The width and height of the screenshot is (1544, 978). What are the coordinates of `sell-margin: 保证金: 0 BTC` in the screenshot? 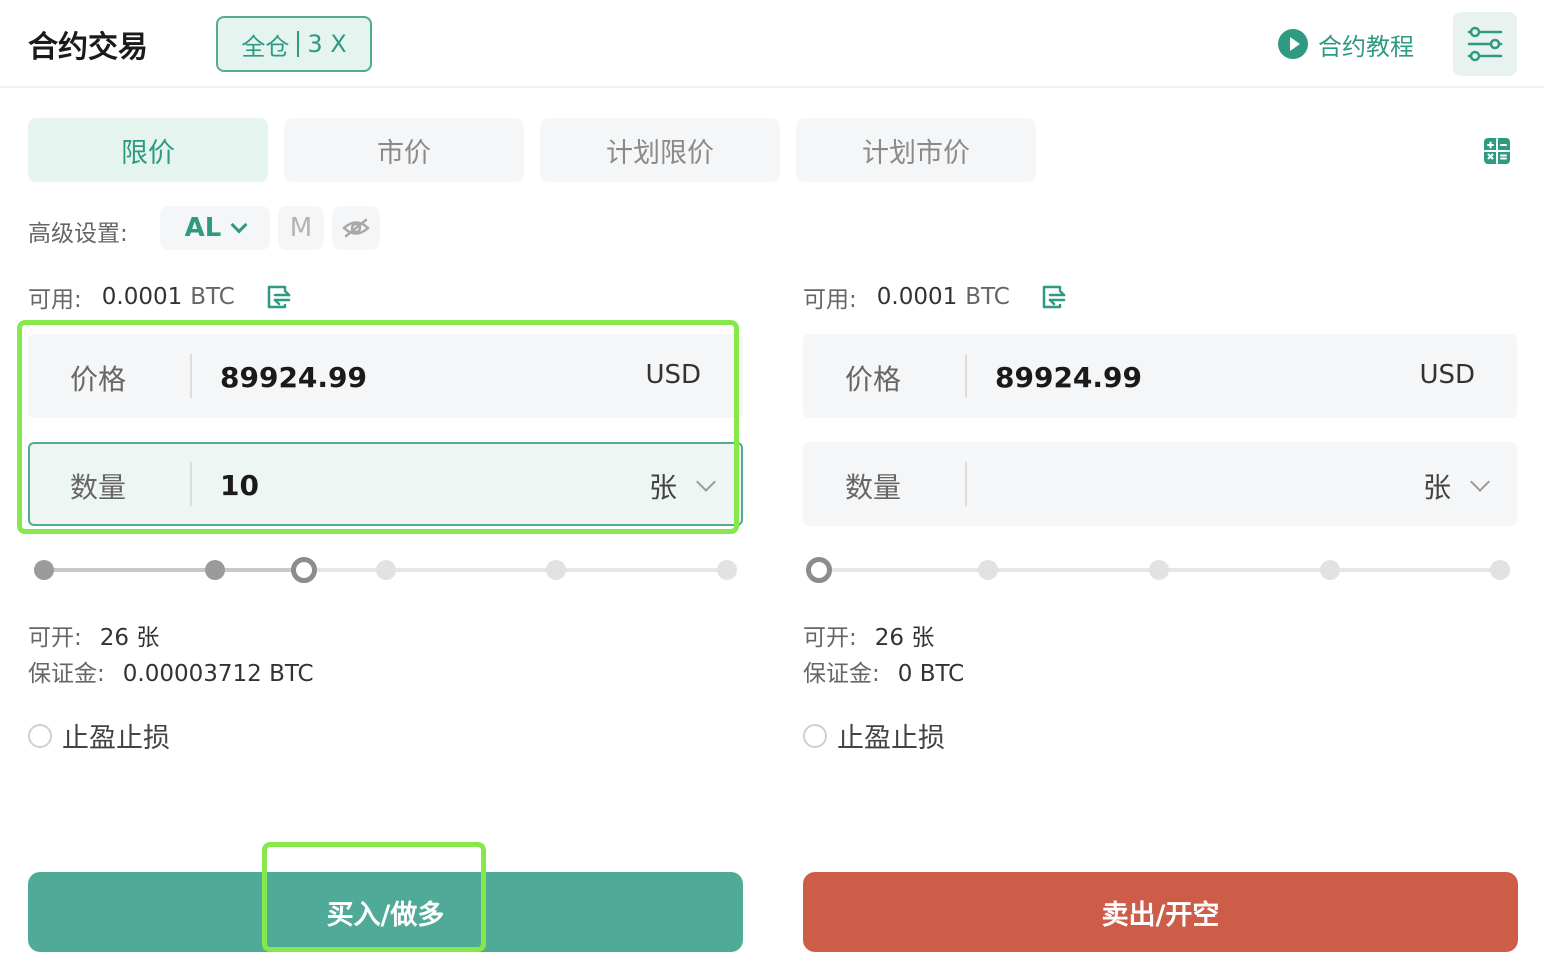 It's located at (883, 671).